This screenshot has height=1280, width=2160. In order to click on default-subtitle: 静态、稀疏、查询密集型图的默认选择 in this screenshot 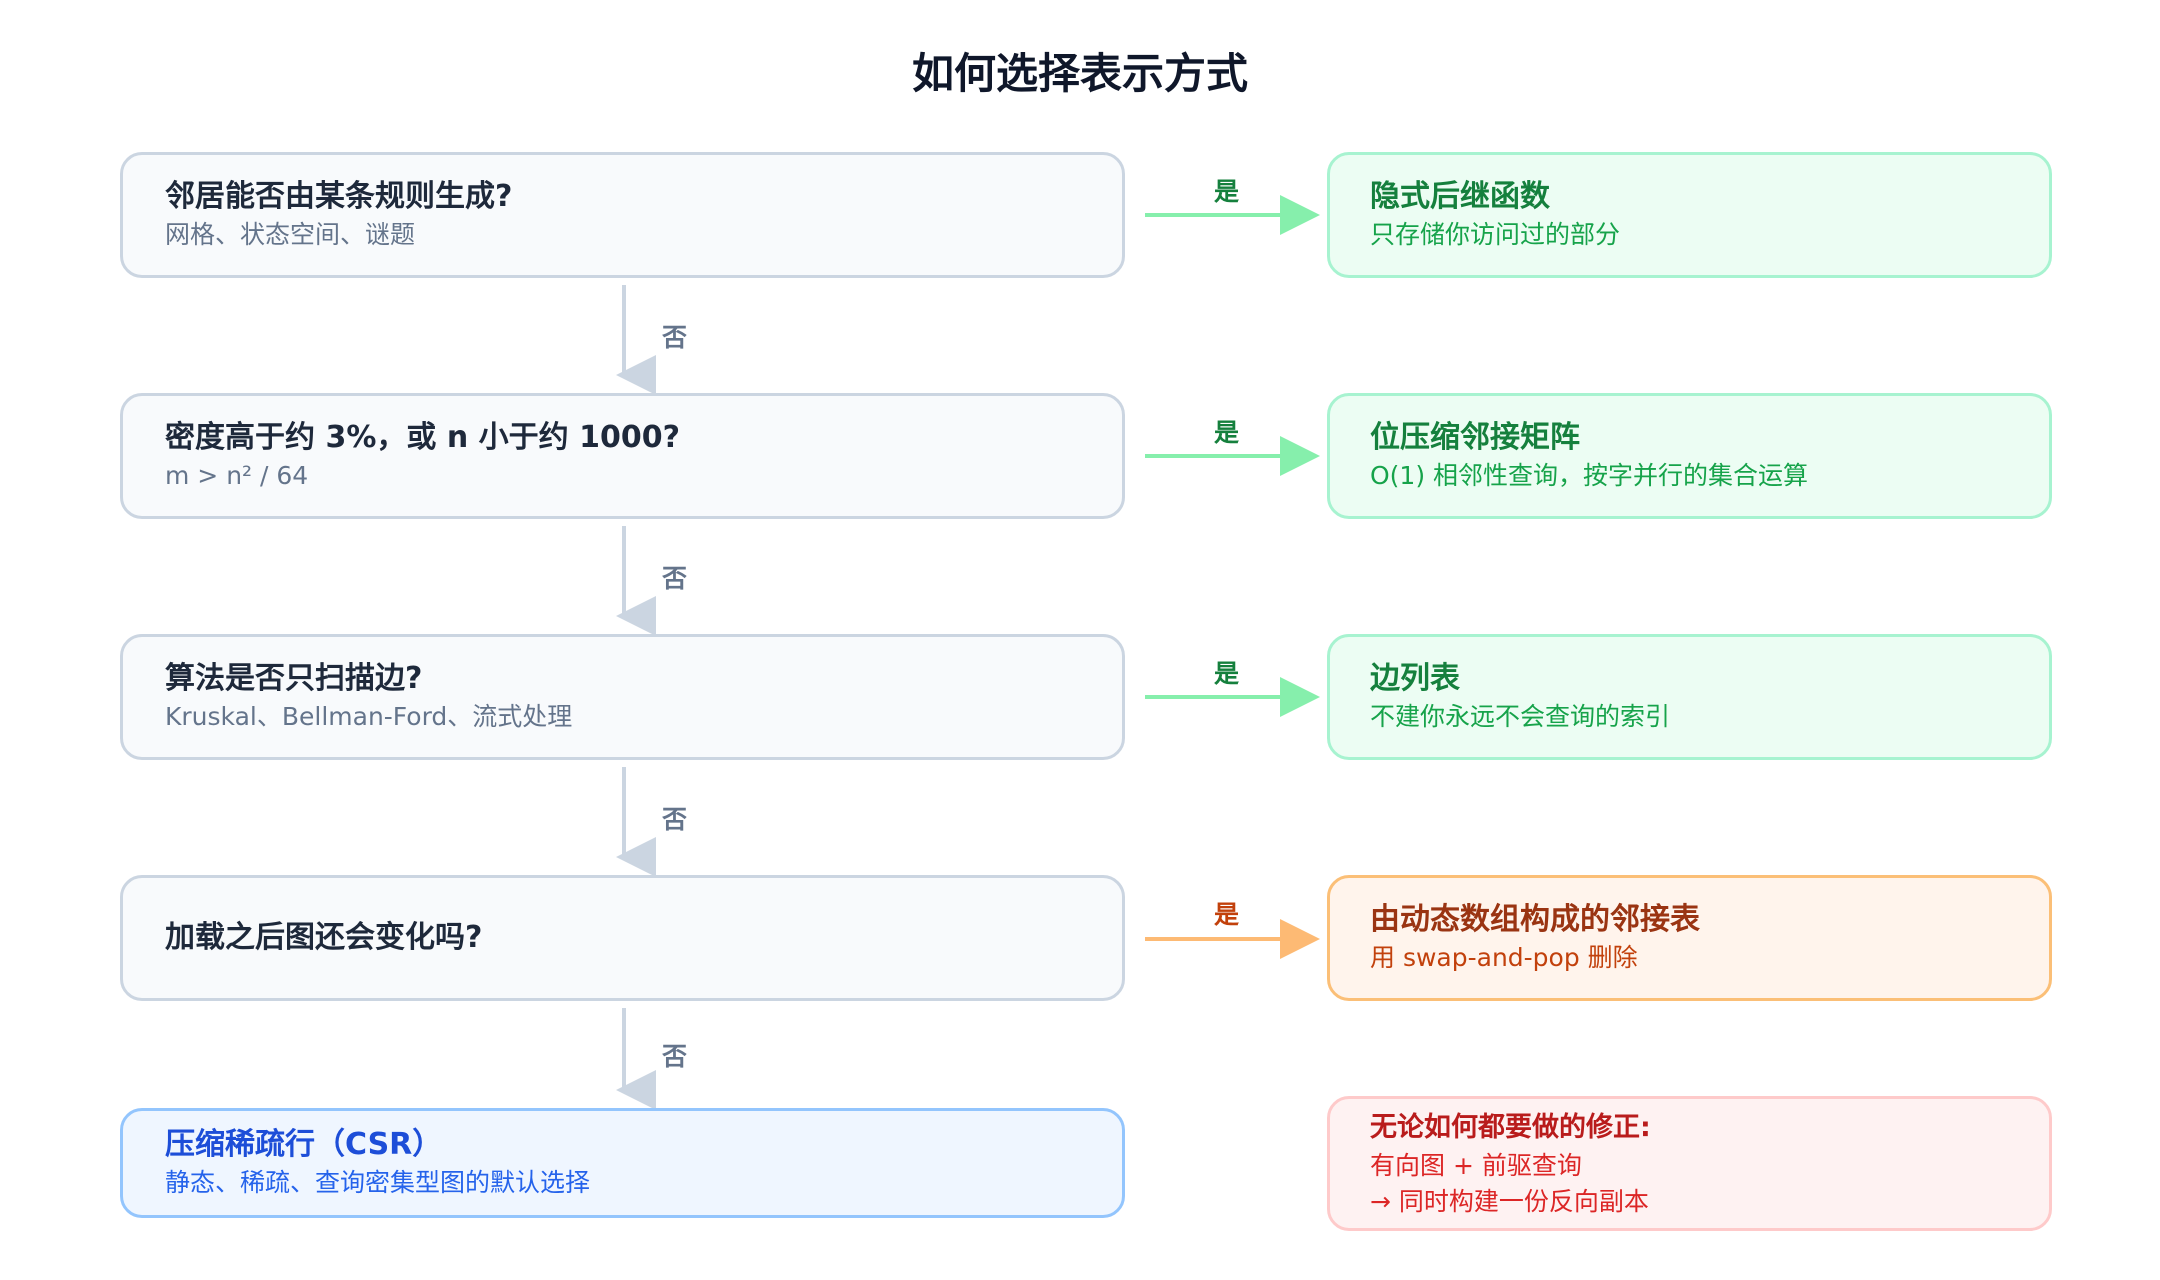, I will do `click(378, 1182)`.